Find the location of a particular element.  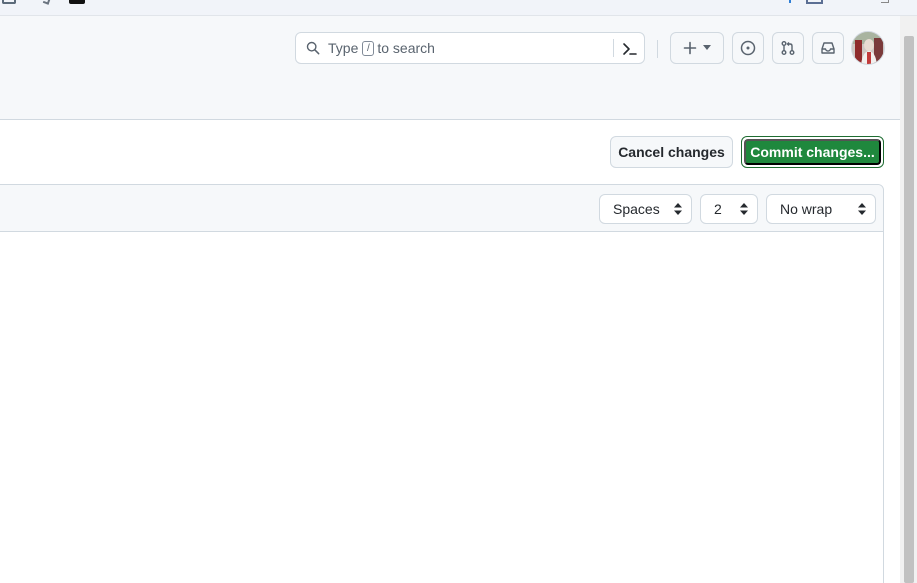

search-placeholder-prefix: Type is located at coordinates (343, 48).